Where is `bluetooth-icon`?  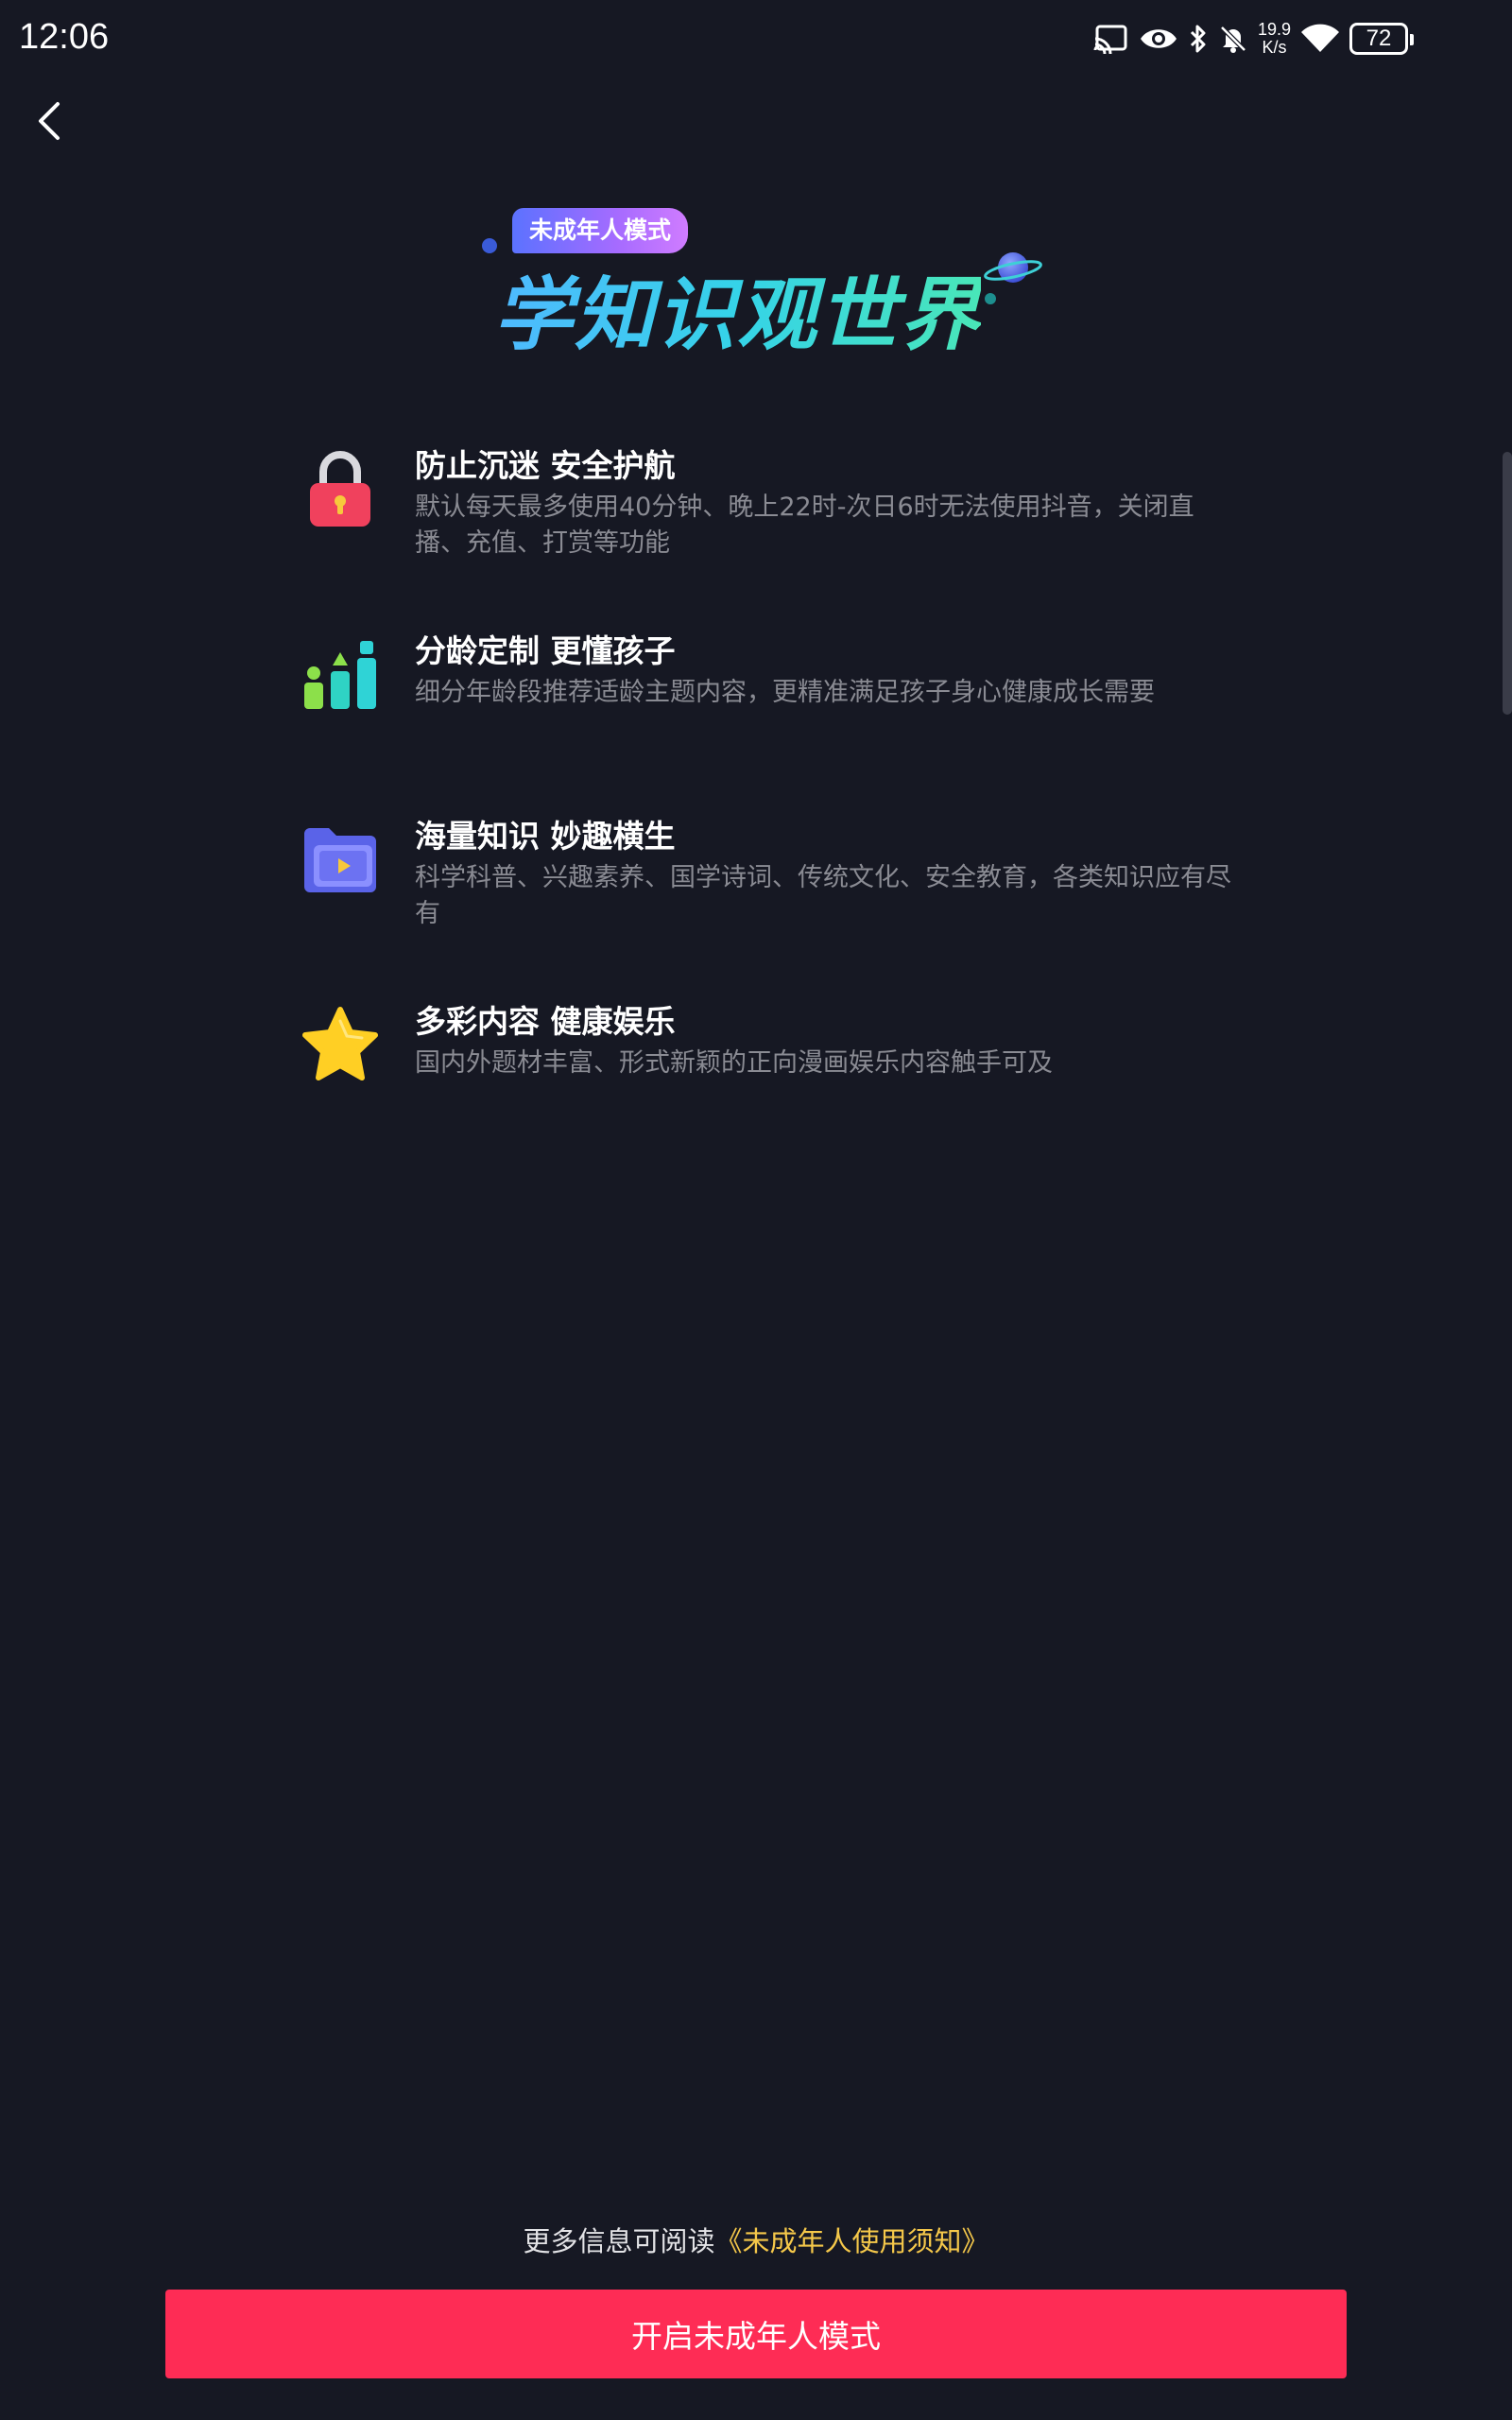 bluetooth-icon is located at coordinates (1198, 39).